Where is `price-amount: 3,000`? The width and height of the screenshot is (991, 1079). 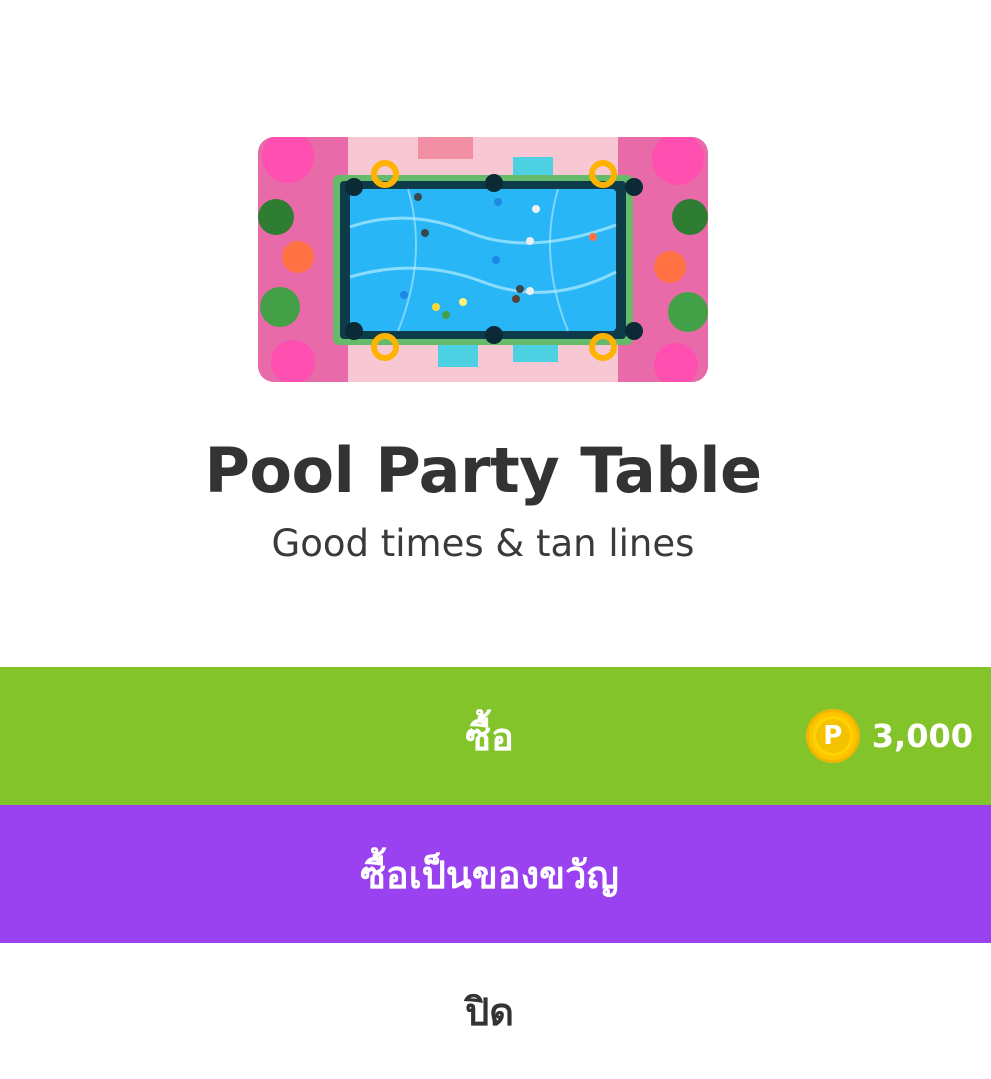 price-amount: 3,000 is located at coordinates (922, 736).